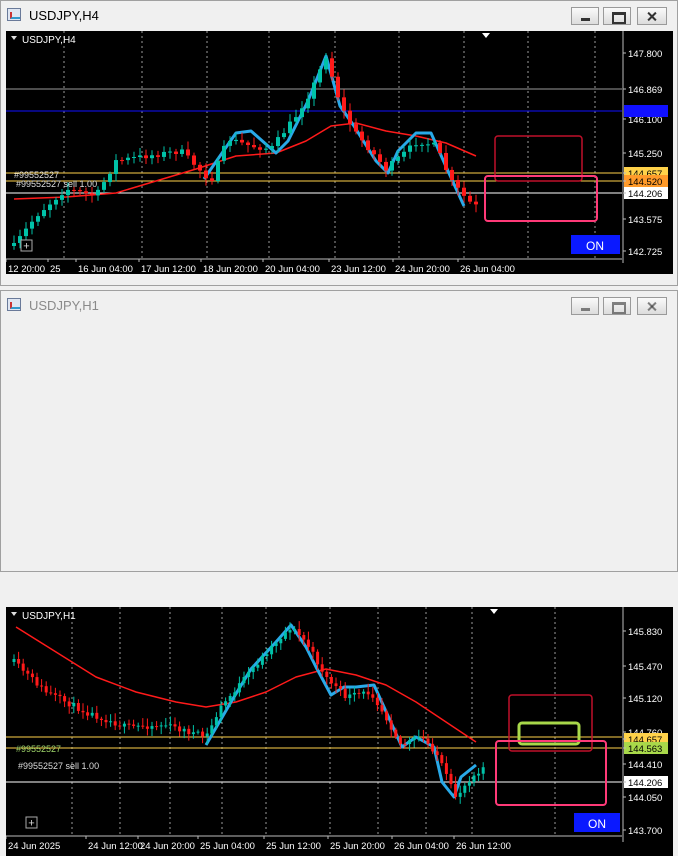  What do you see at coordinates (645, 90) in the screenshot?
I see `price-axis-label: 146.869` at bounding box center [645, 90].